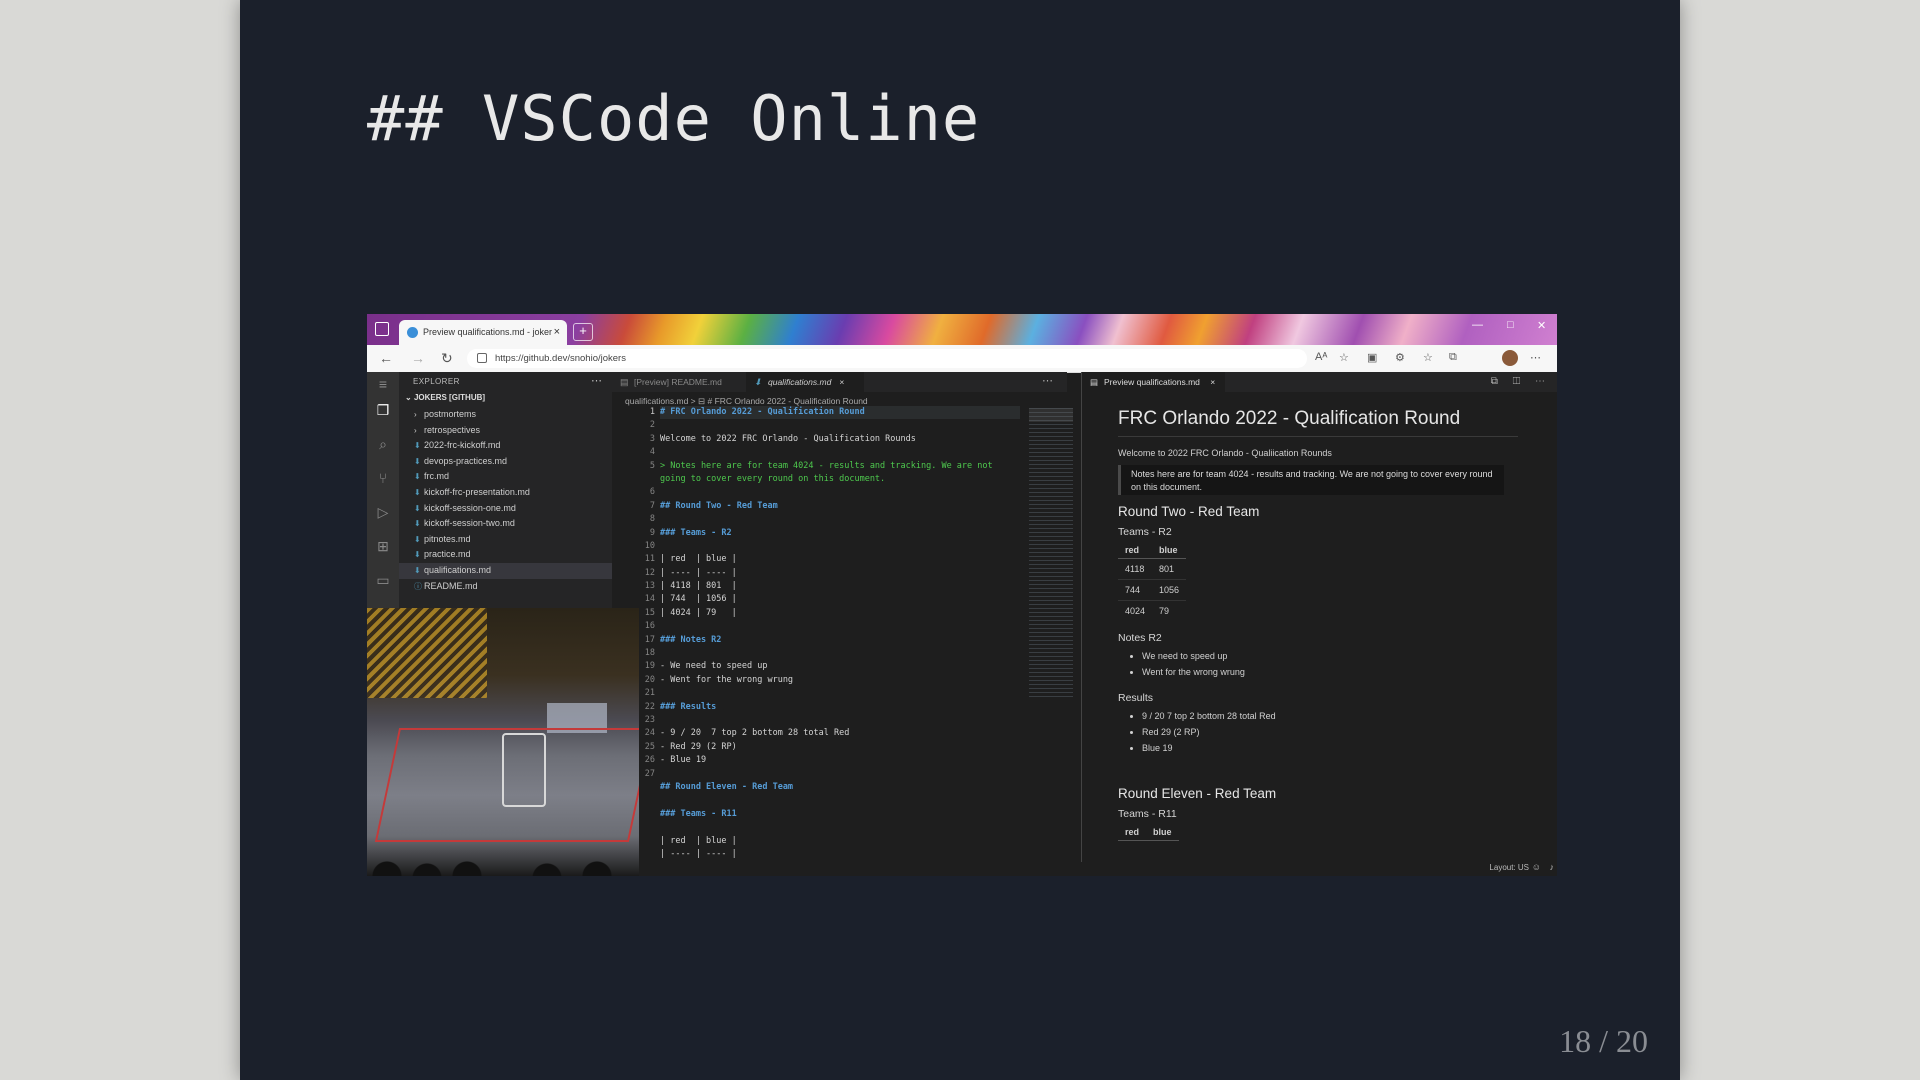 The height and width of the screenshot is (1080, 1920). I want to click on line-number: 1, so click(652, 412).